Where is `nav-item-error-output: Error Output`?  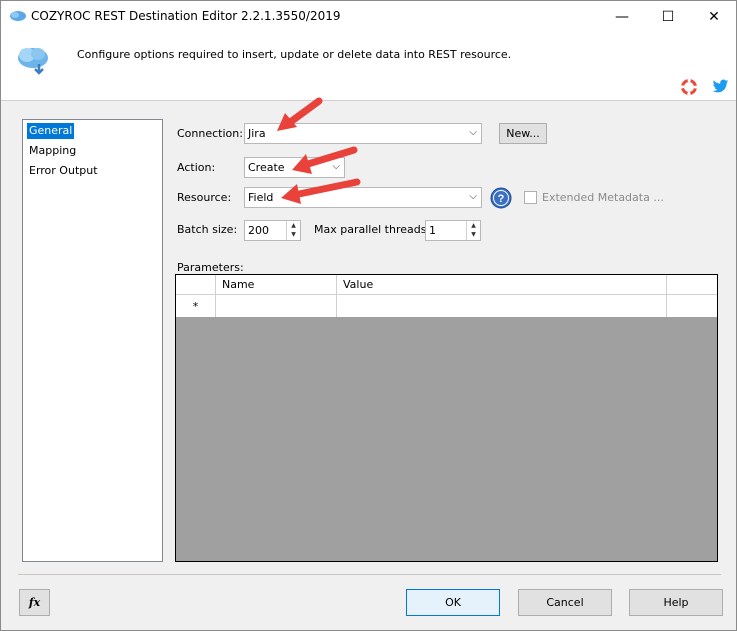 nav-item-error-output: Error Output is located at coordinates (63, 171).